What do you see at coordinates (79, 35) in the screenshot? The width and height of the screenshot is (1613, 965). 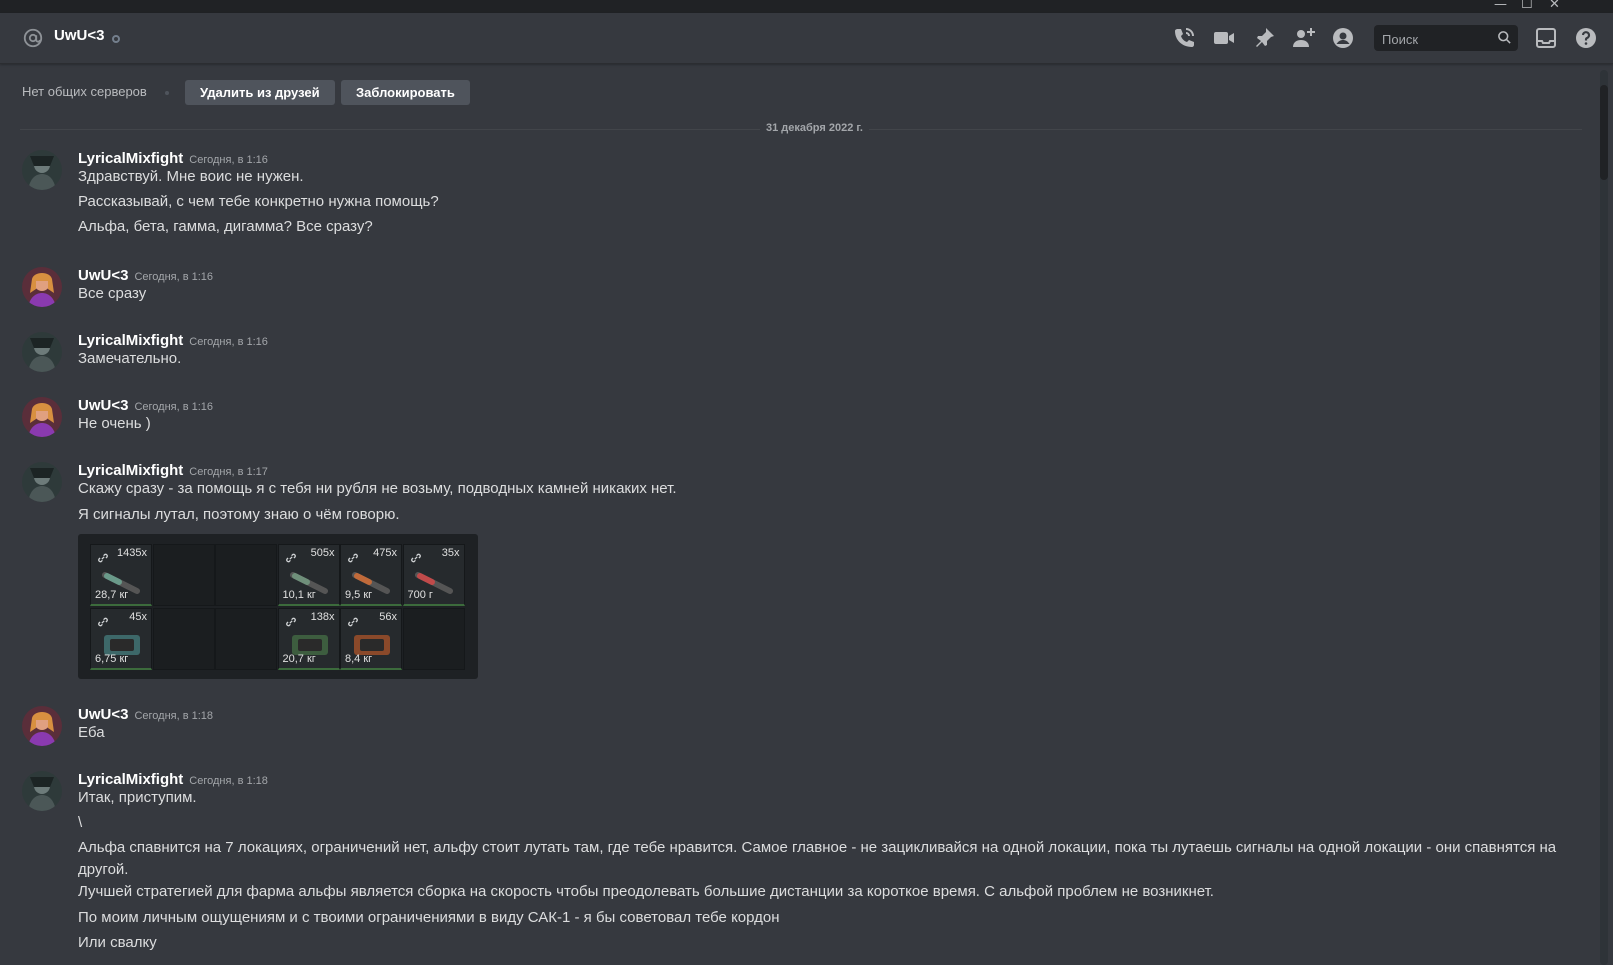 I see `channel-name: UwU<3` at bounding box center [79, 35].